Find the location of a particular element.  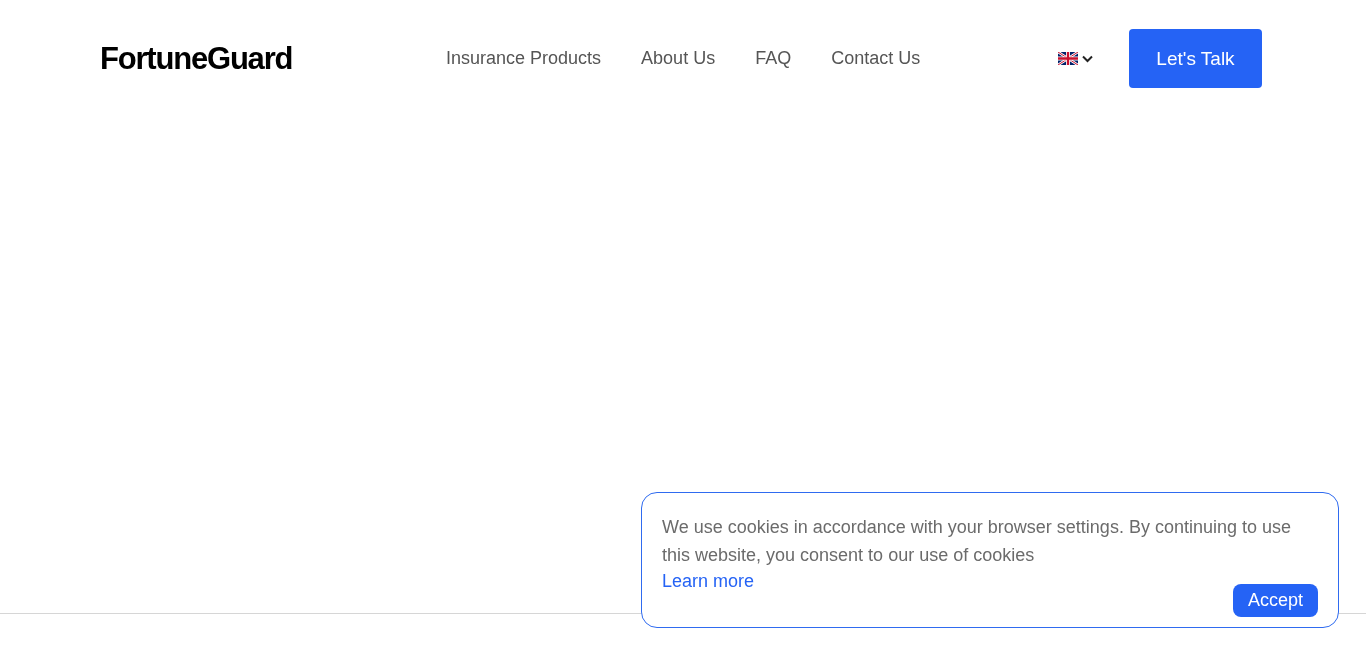

nav-link: About Us is located at coordinates (678, 58).